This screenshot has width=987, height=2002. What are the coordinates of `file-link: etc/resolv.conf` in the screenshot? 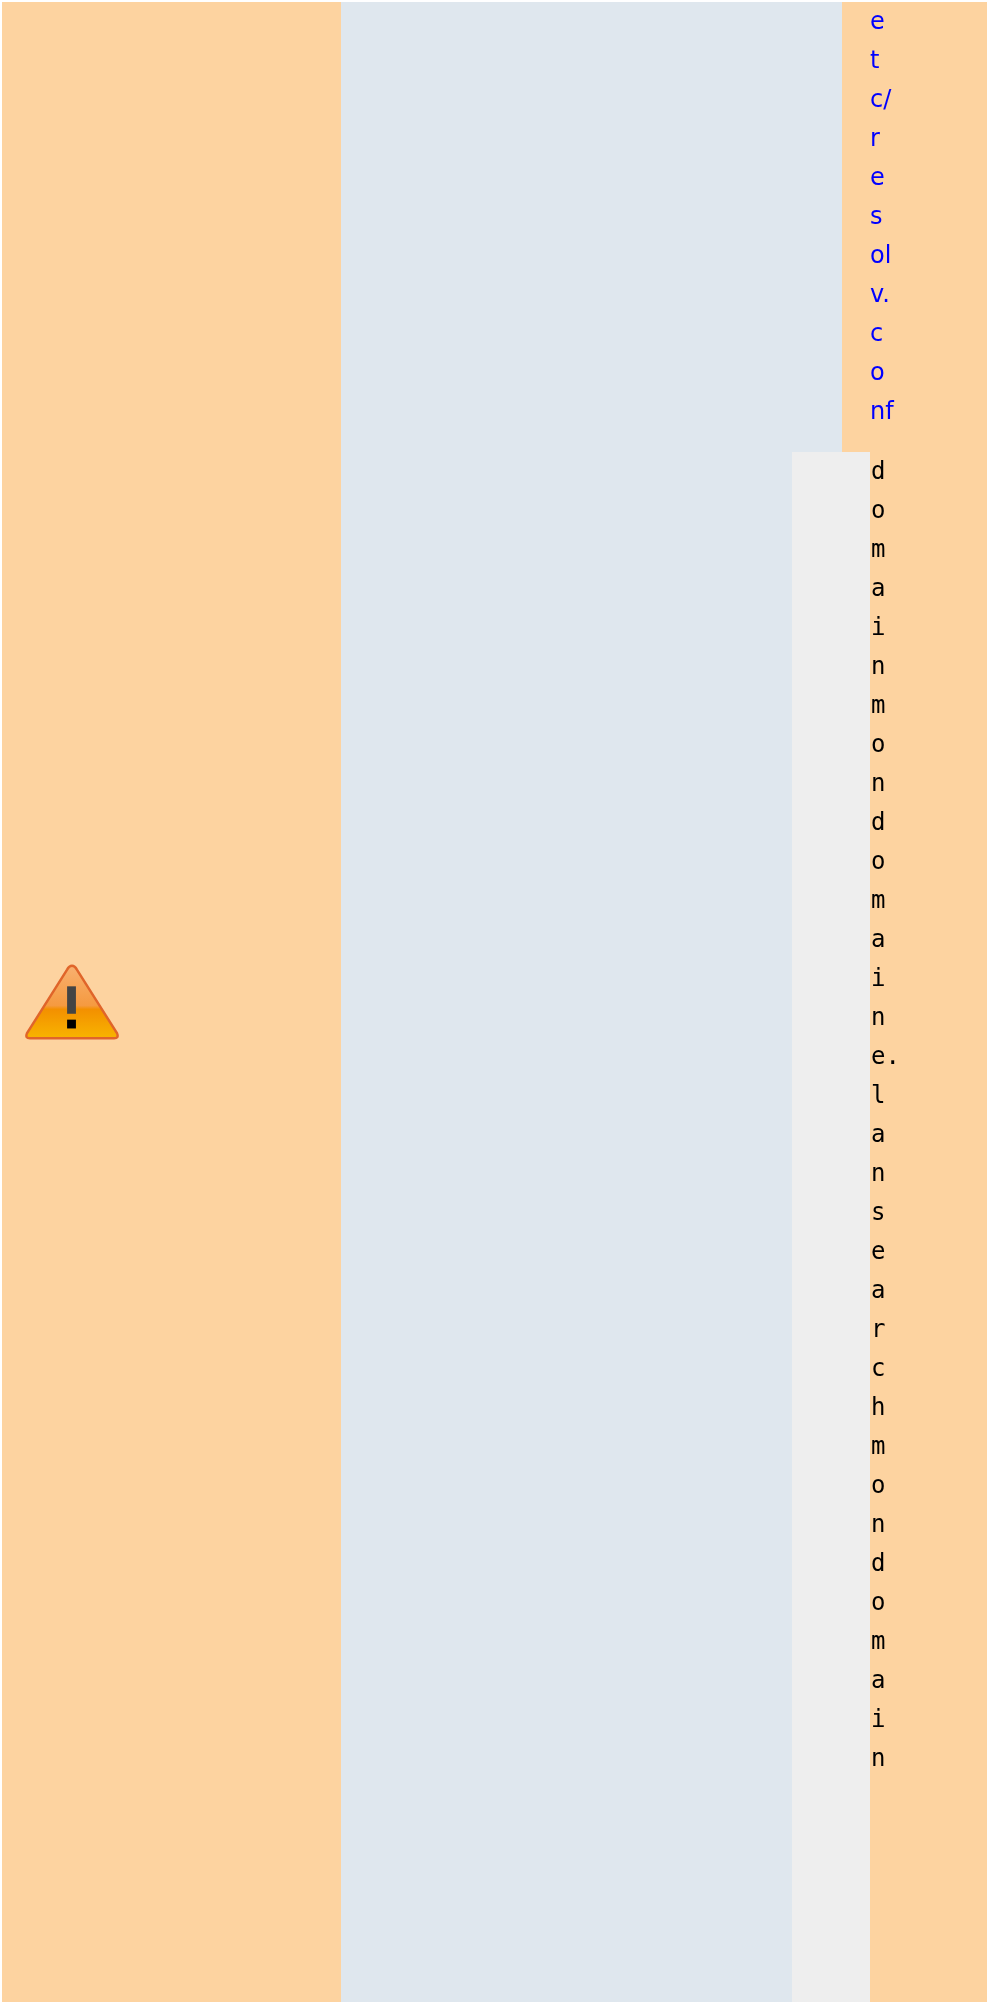 It's located at (882, 216).